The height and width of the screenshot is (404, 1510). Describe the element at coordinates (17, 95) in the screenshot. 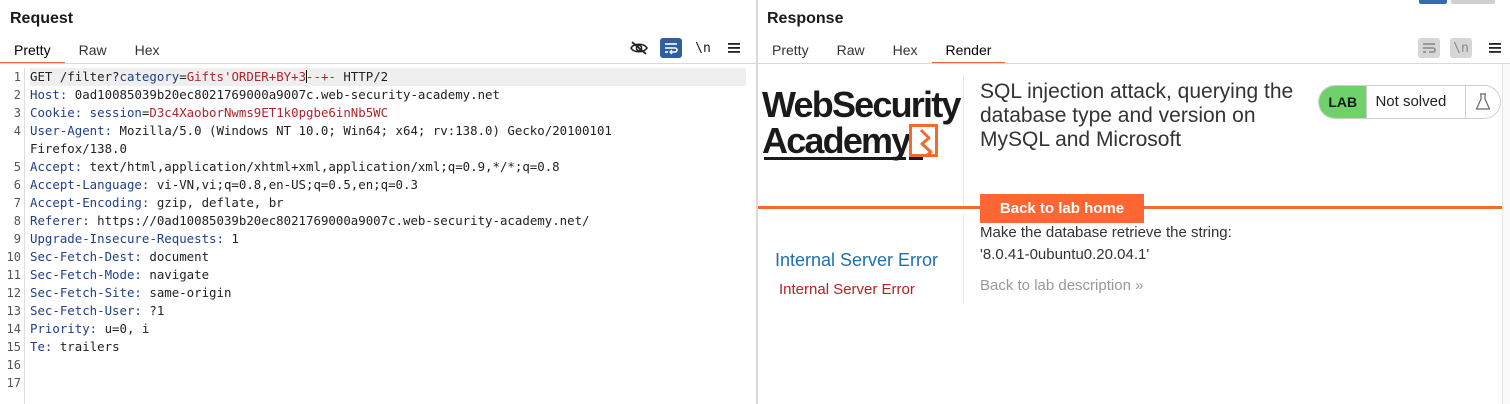

I see `line-number: 2` at that location.